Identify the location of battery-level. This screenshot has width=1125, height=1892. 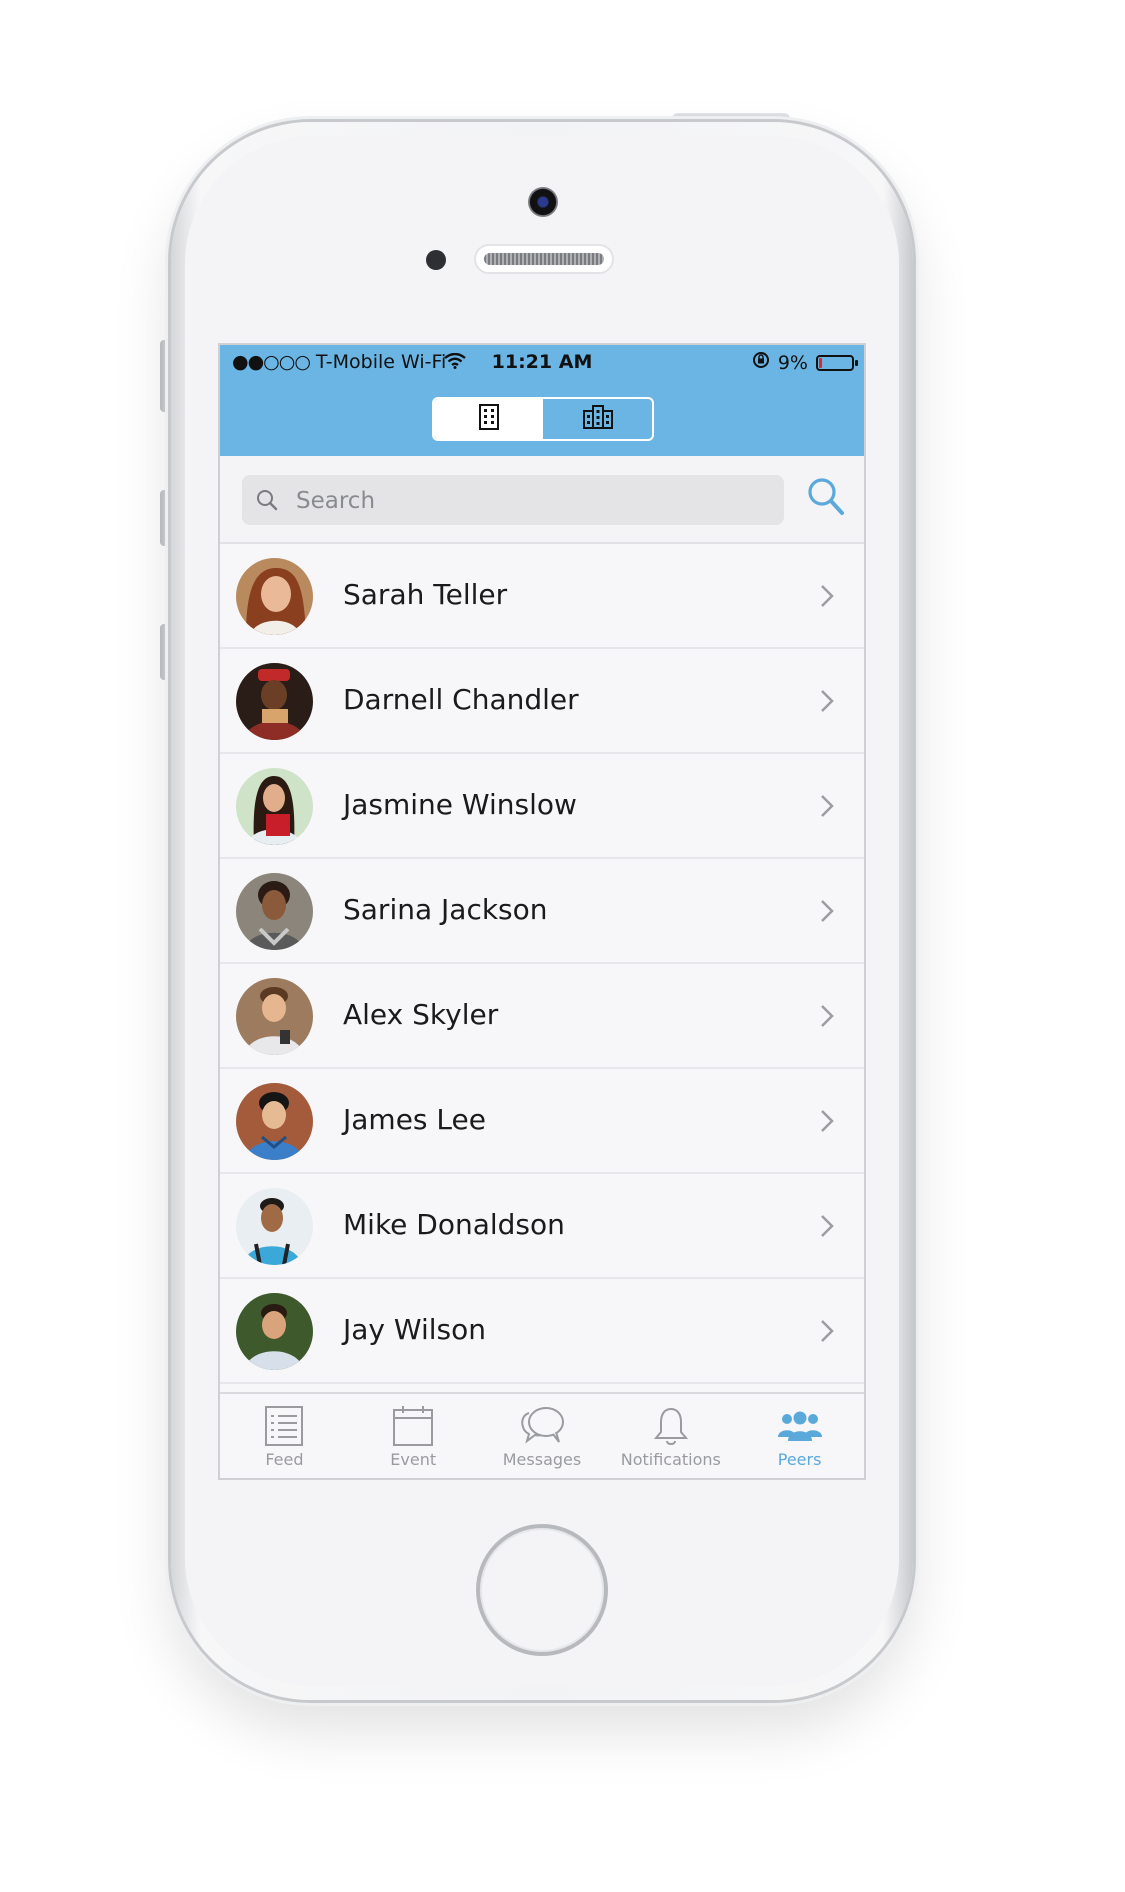
(820, 362).